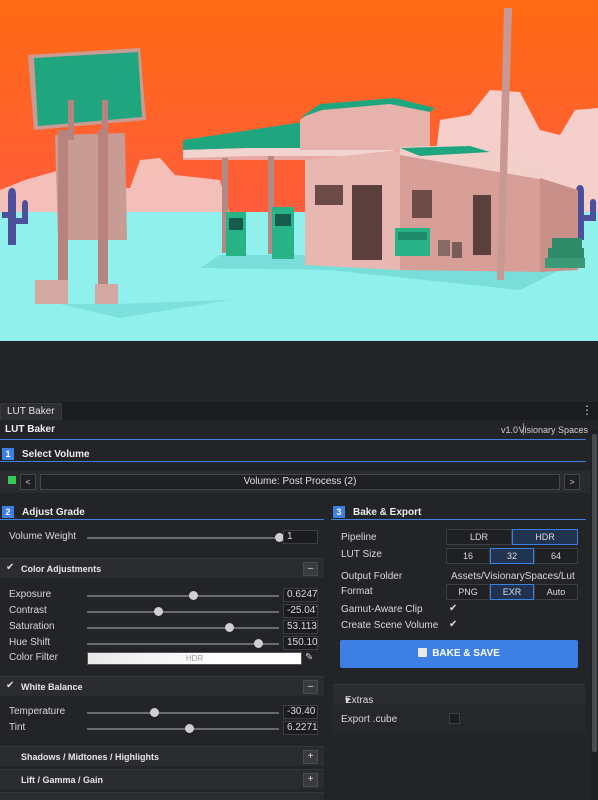 This screenshot has width=598, height=800. What do you see at coordinates (594, 593) in the screenshot?
I see `scrollbar-thumb` at bounding box center [594, 593].